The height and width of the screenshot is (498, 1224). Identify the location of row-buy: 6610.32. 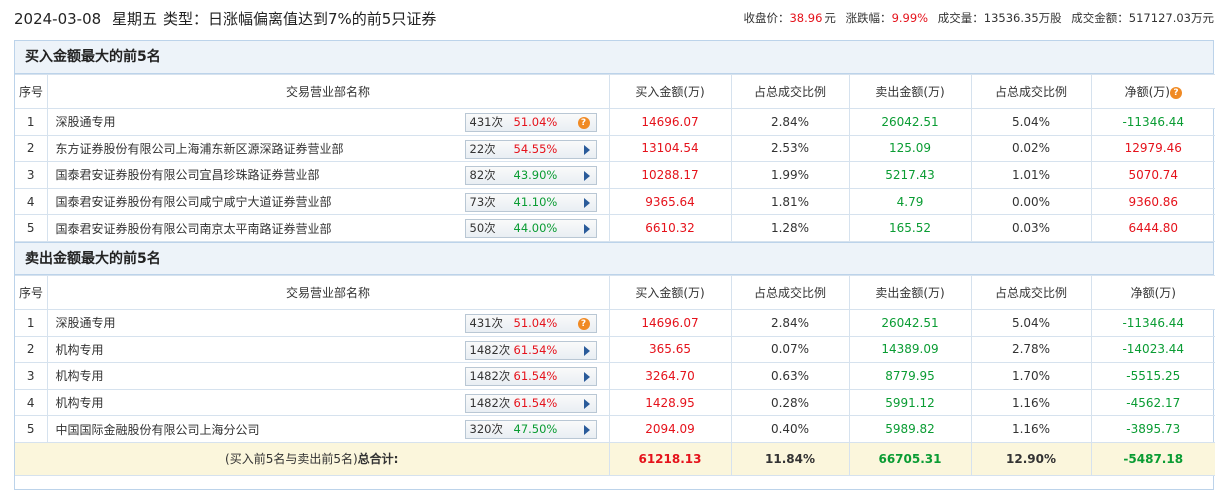
(670, 228).